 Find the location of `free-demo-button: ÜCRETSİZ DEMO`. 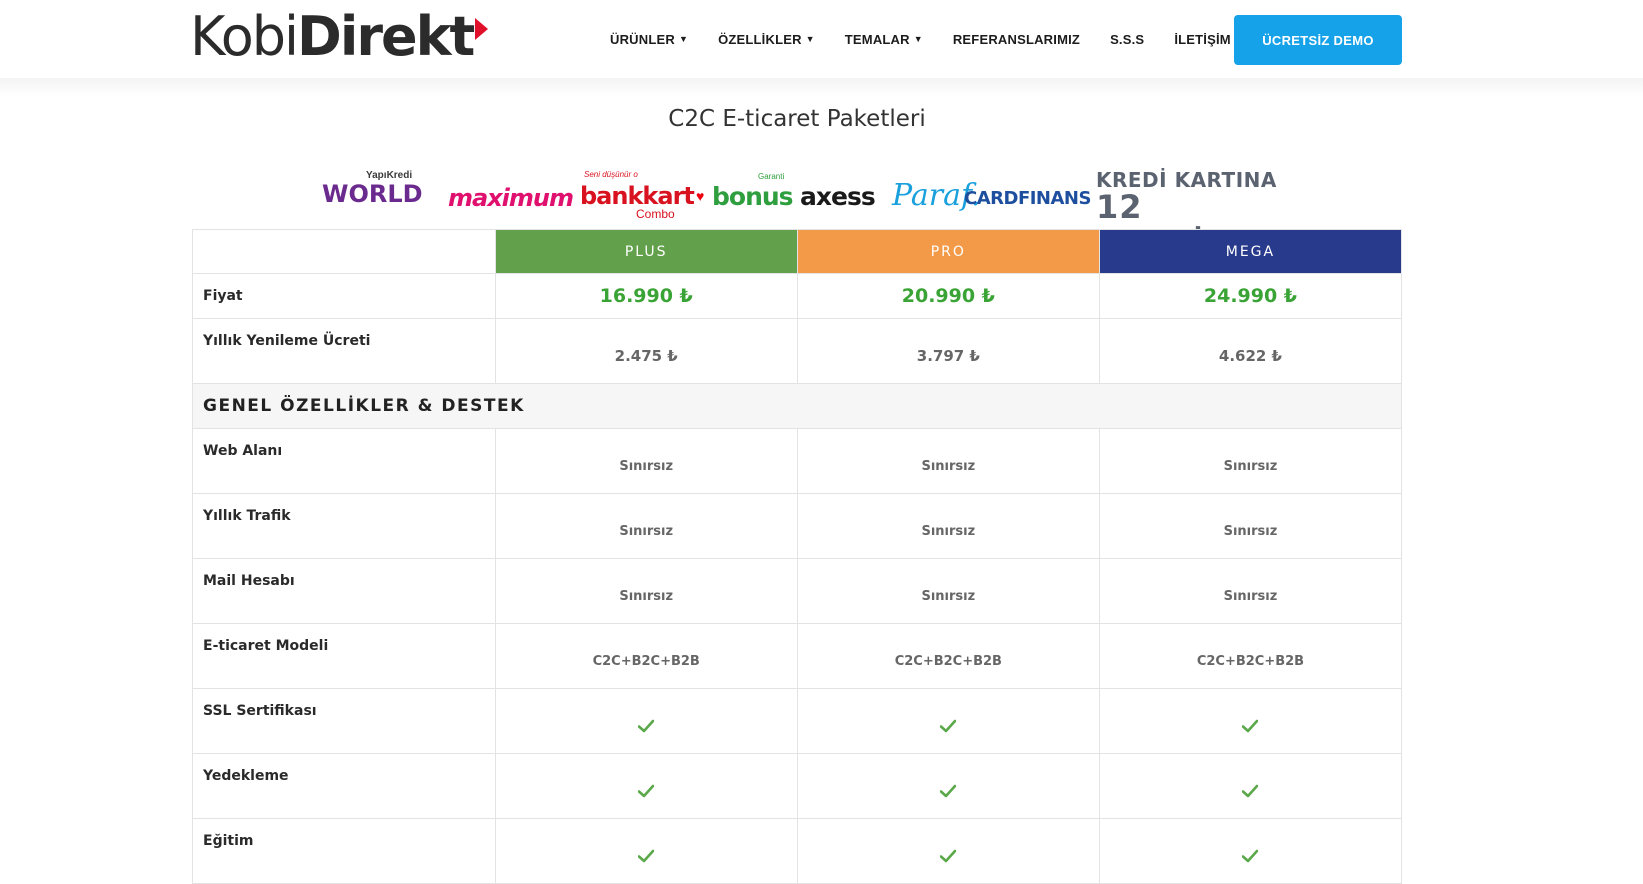

free-demo-button: ÜCRETSİZ DEMO is located at coordinates (1318, 40).